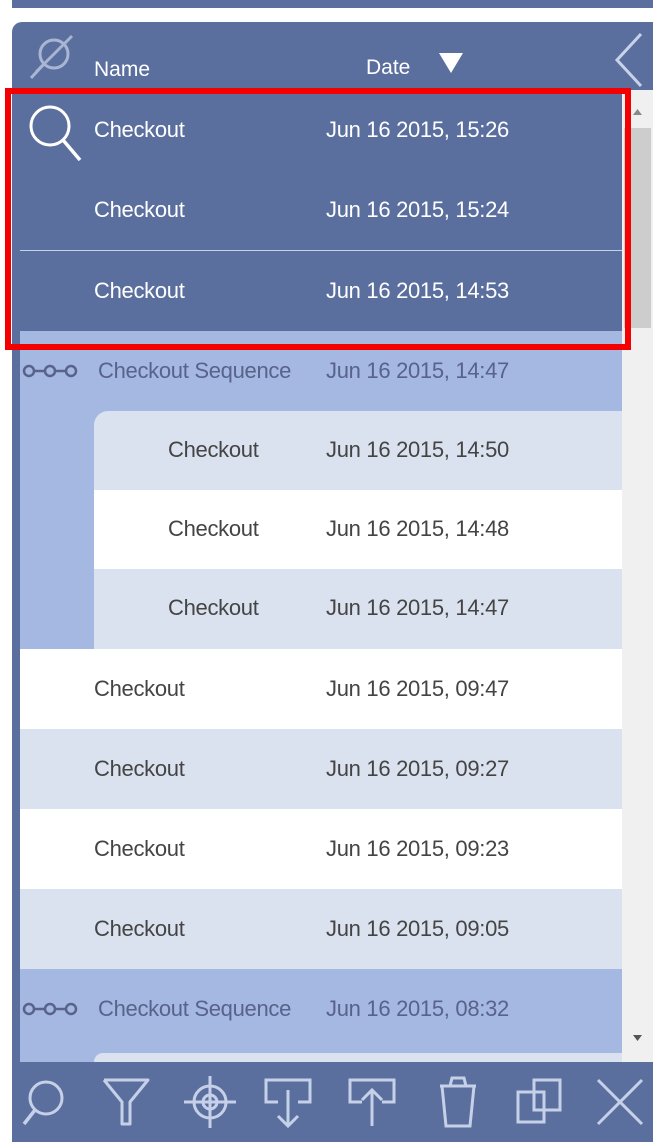  I want to click on sort-down-arrow-icon, so click(451, 63).